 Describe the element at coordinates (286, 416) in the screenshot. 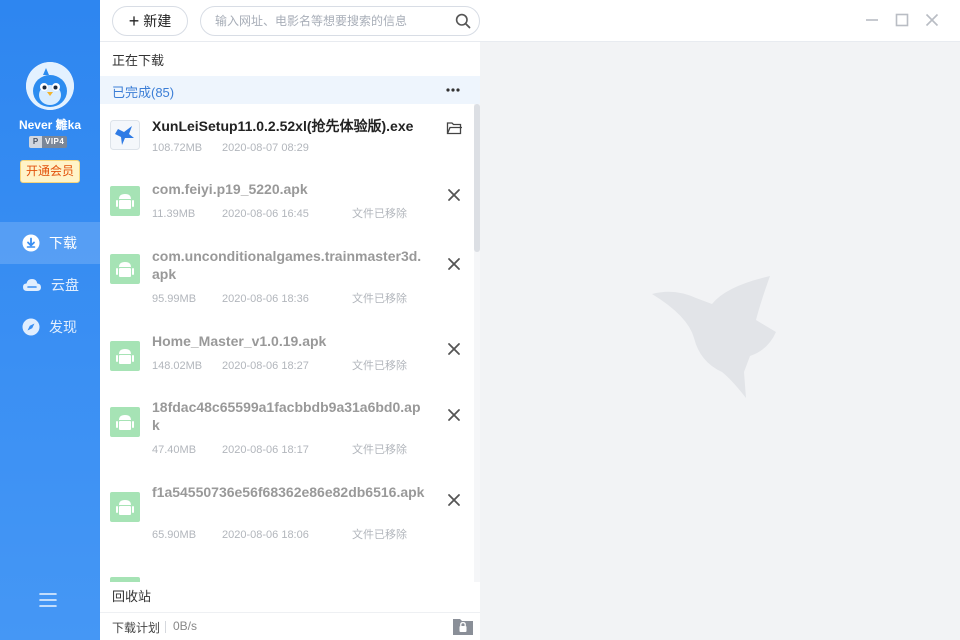

I see `file-name: 18fdac48c65599a1facbbdb9a31a6bd0.apk` at that location.